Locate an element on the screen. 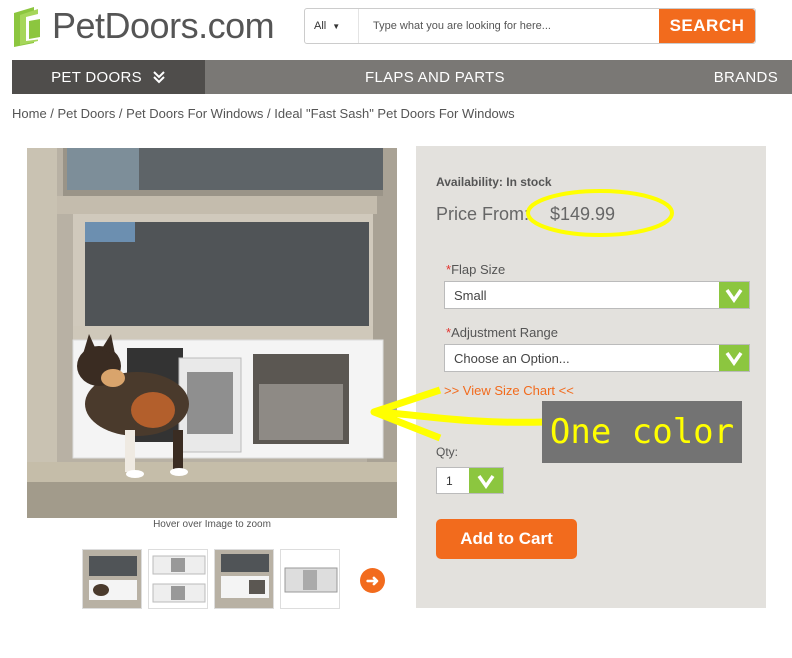 This screenshot has width=792, height=658. arrow-right-icon: ➜ is located at coordinates (372, 580).